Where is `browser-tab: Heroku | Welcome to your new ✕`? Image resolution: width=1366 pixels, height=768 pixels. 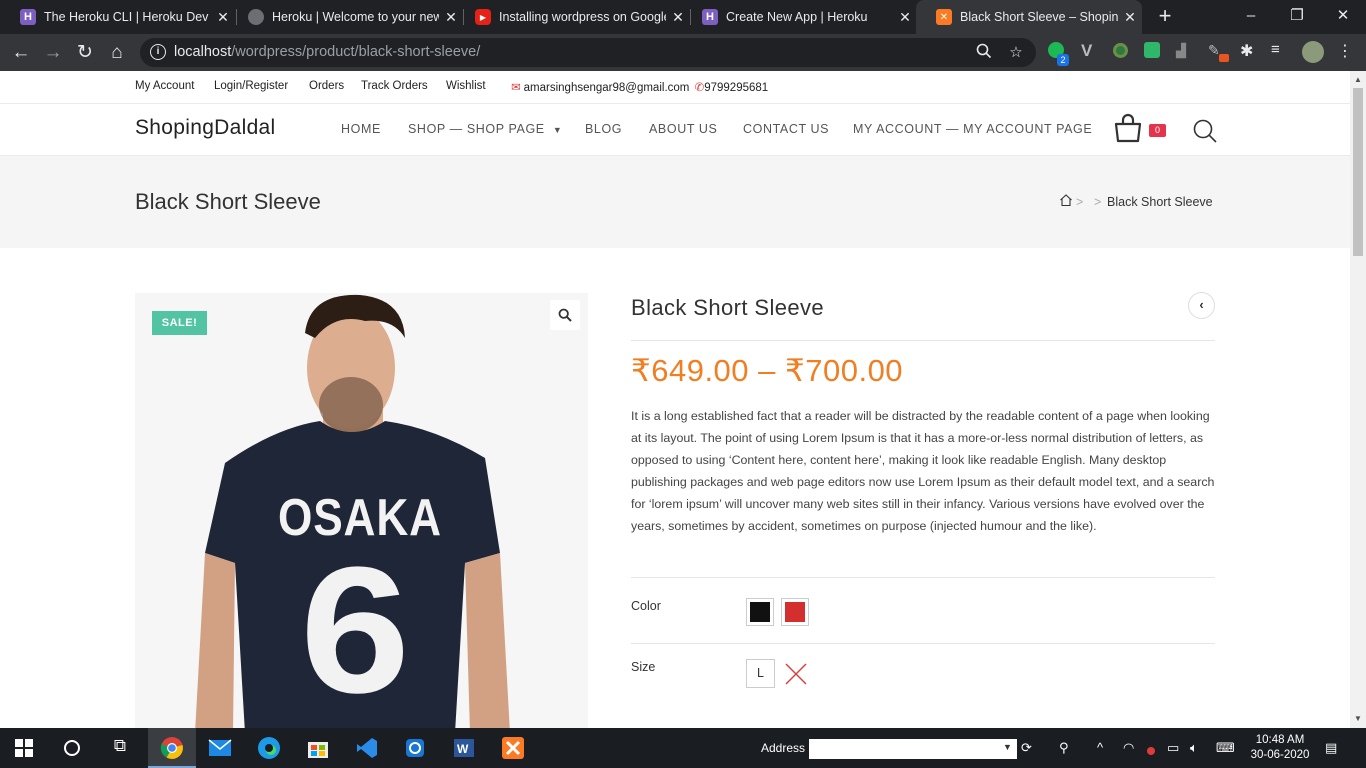
browser-tab: Heroku | Welcome to your new ✕ is located at coordinates (345, 17).